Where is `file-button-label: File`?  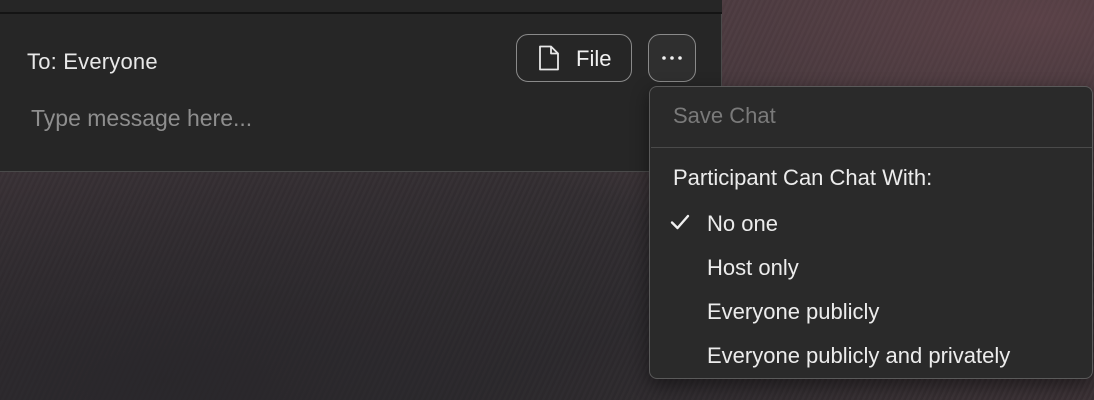 file-button-label: File is located at coordinates (594, 58).